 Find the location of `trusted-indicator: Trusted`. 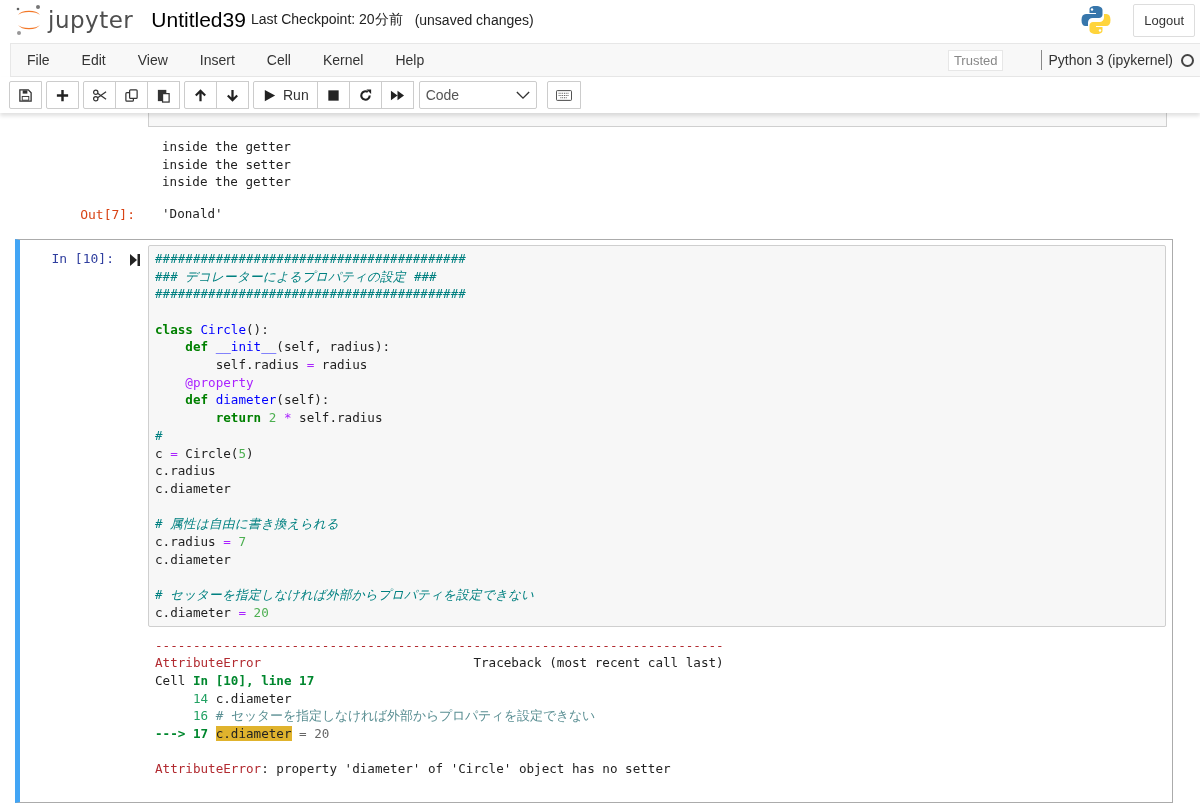

trusted-indicator: Trusted is located at coordinates (975, 60).